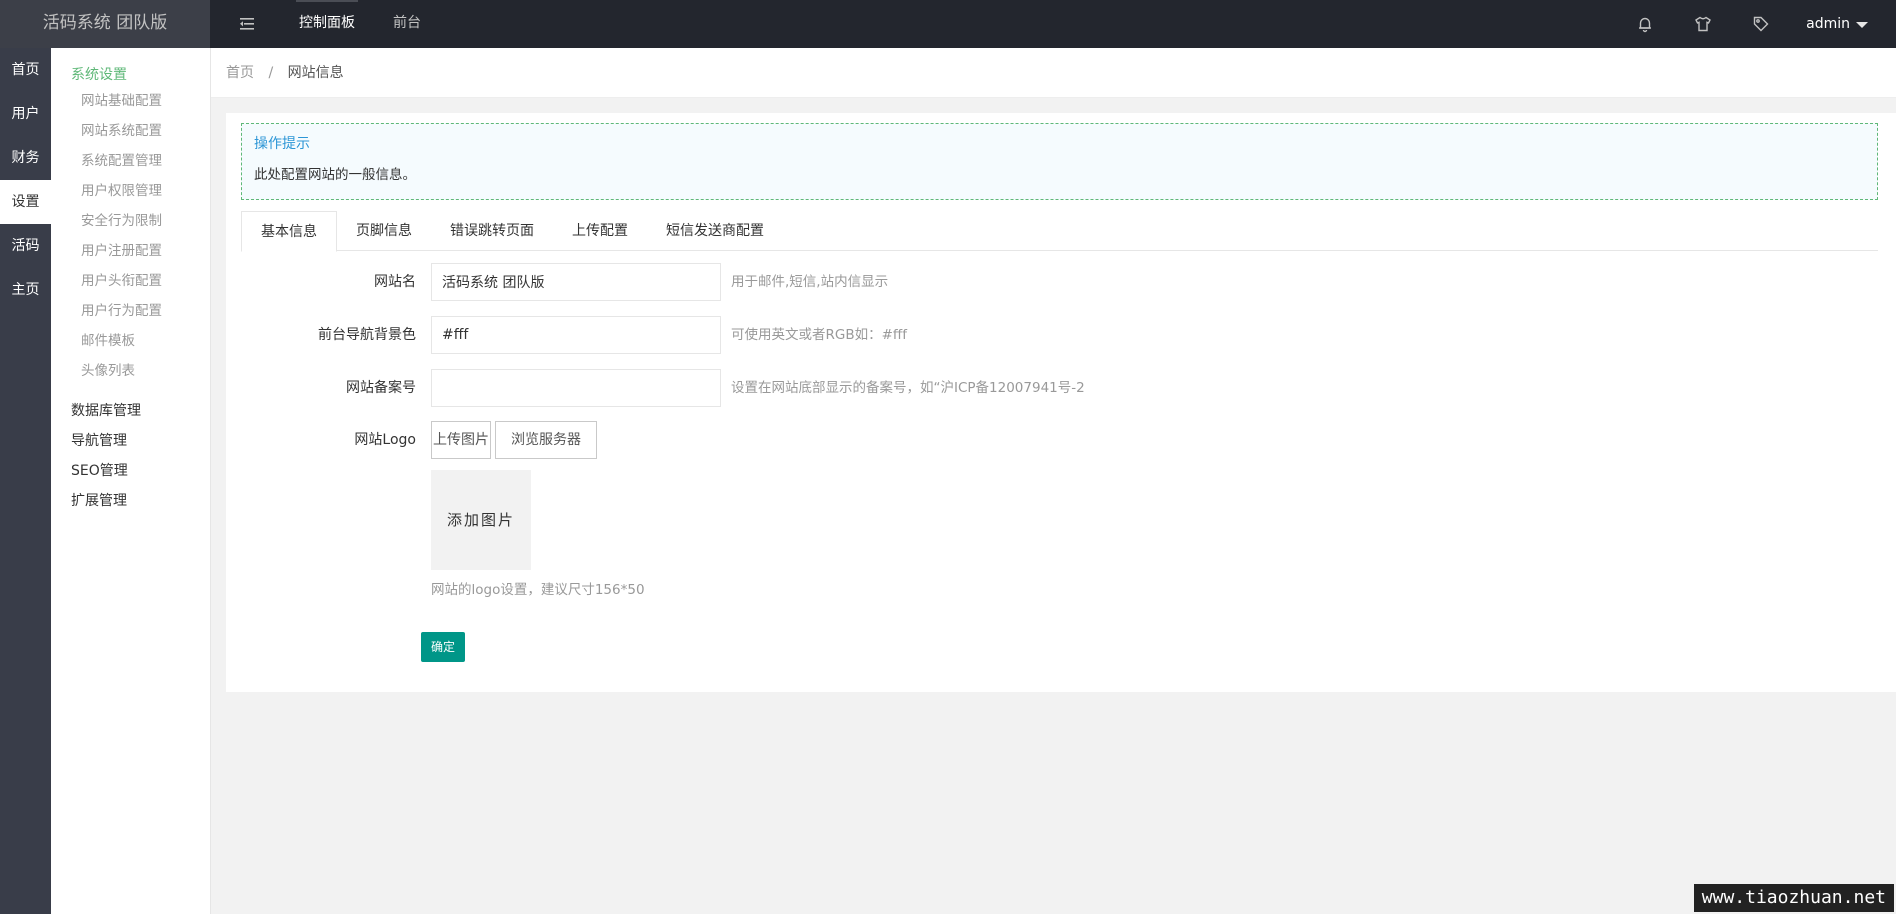 This screenshot has height=914, width=1896. I want to click on top-nav: 控制面板 前台, so click(360, 24).